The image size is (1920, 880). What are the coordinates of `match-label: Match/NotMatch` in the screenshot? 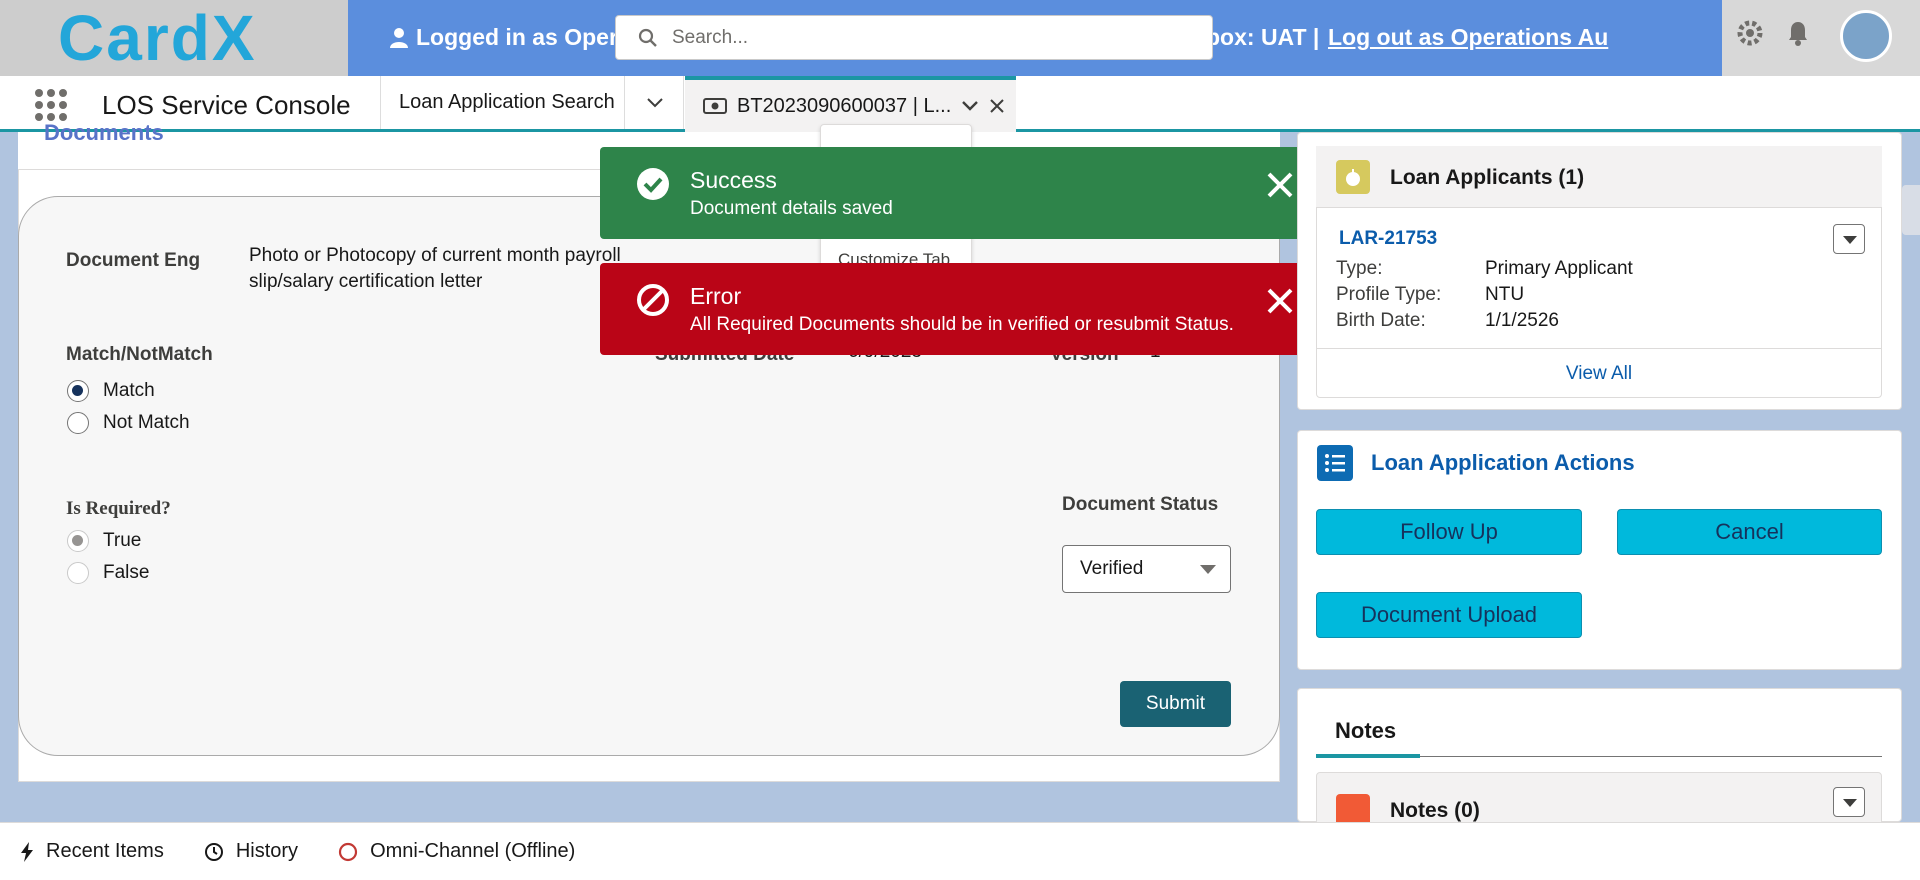 It's located at (139, 354).